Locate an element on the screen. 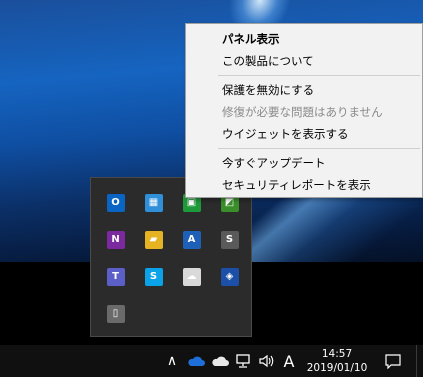 The height and width of the screenshot is (377, 423). skype-icon: S is located at coordinates (153, 276).